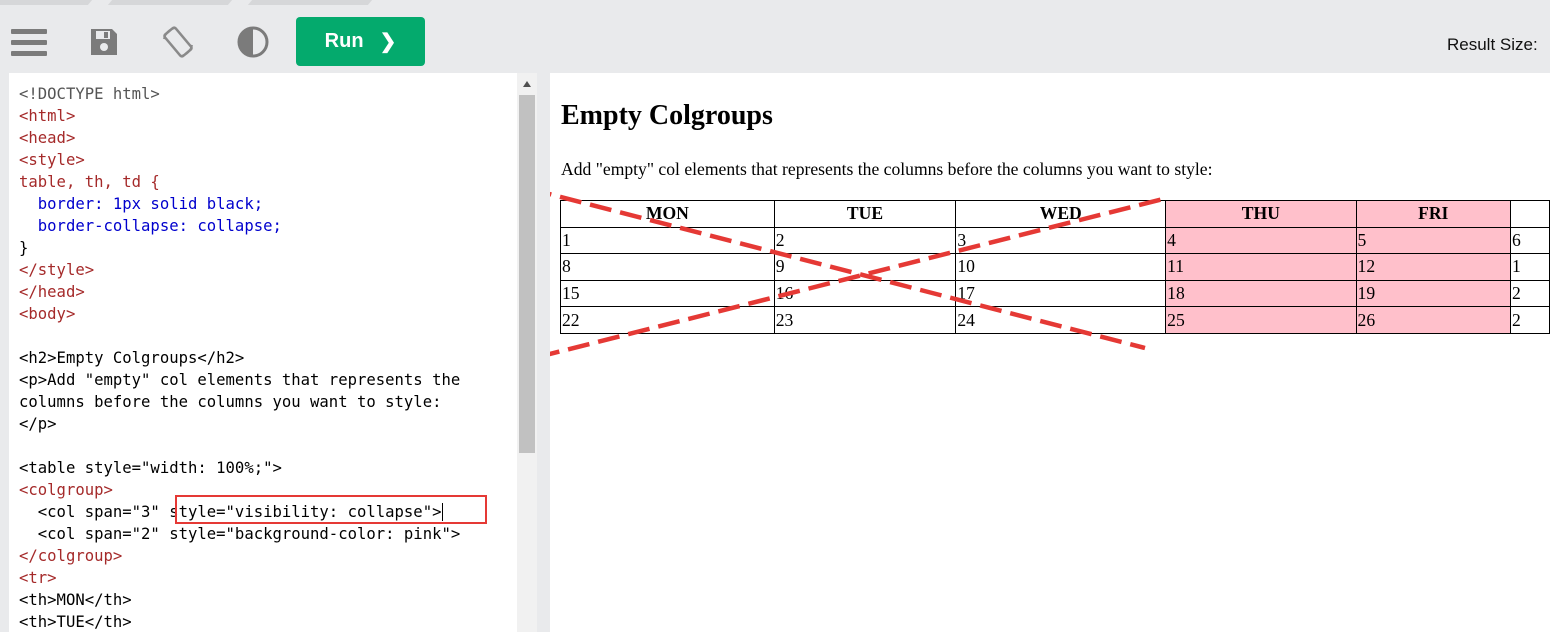  What do you see at coordinates (1433, 240) in the screenshot?
I see `table-cell: 5` at bounding box center [1433, 240].